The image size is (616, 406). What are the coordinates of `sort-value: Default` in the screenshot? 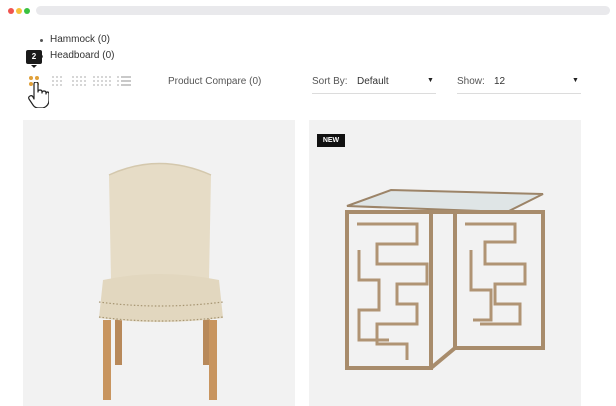 It's located at (373, 81).